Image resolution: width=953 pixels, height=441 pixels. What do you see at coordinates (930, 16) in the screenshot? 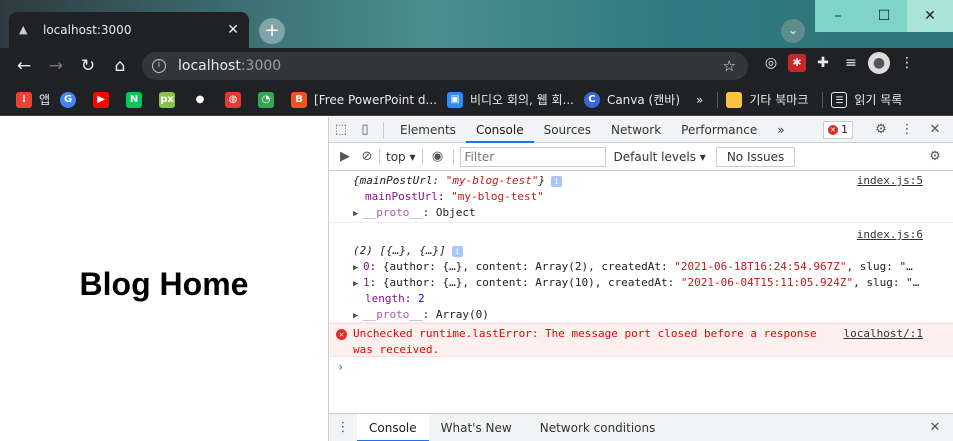
I see `close-window-button: ✕` at bounding box center [930, 16].